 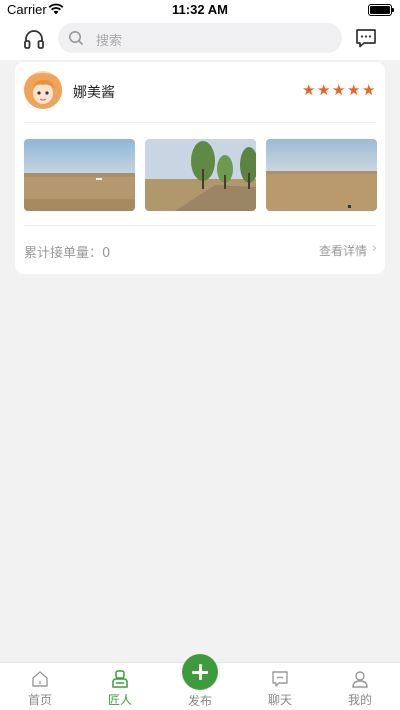 What do you see at coordinates (366, 38) in the screenshot?
I see `message-icon` at bounding box center [366, 38].